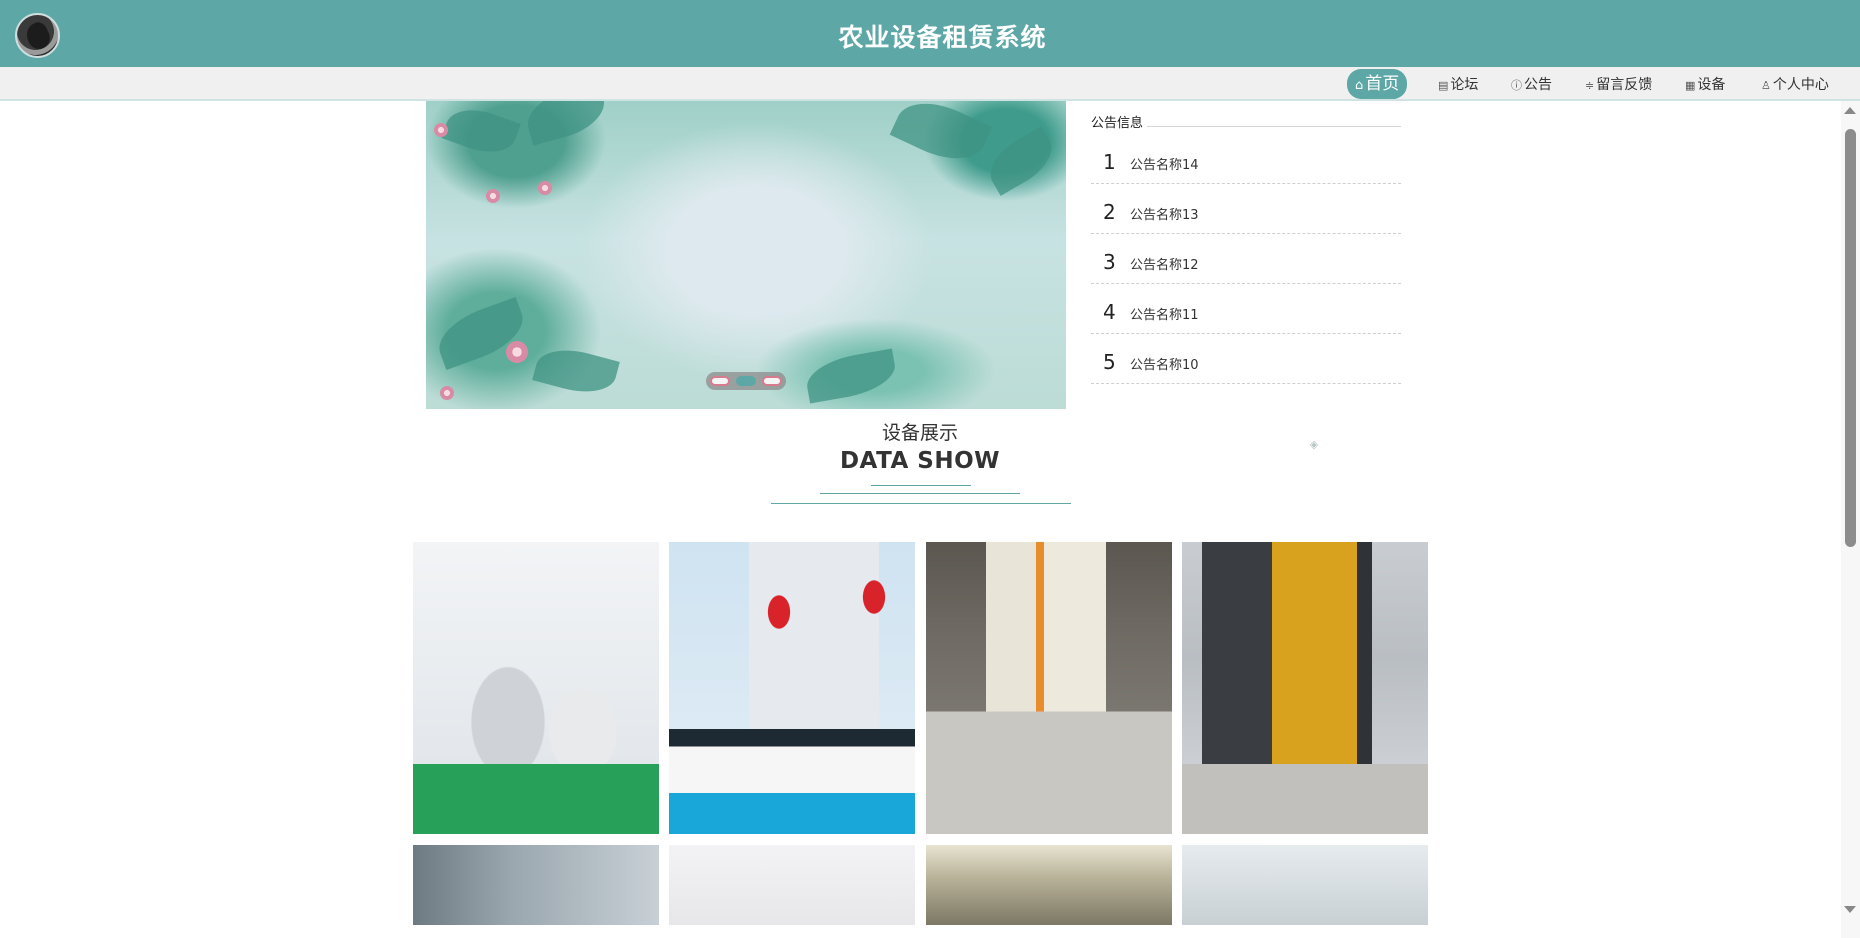 The height and width of the screenshot is (938, 1860). I want to click on notice-item: 5 公告名称10, so click(1246, 359).